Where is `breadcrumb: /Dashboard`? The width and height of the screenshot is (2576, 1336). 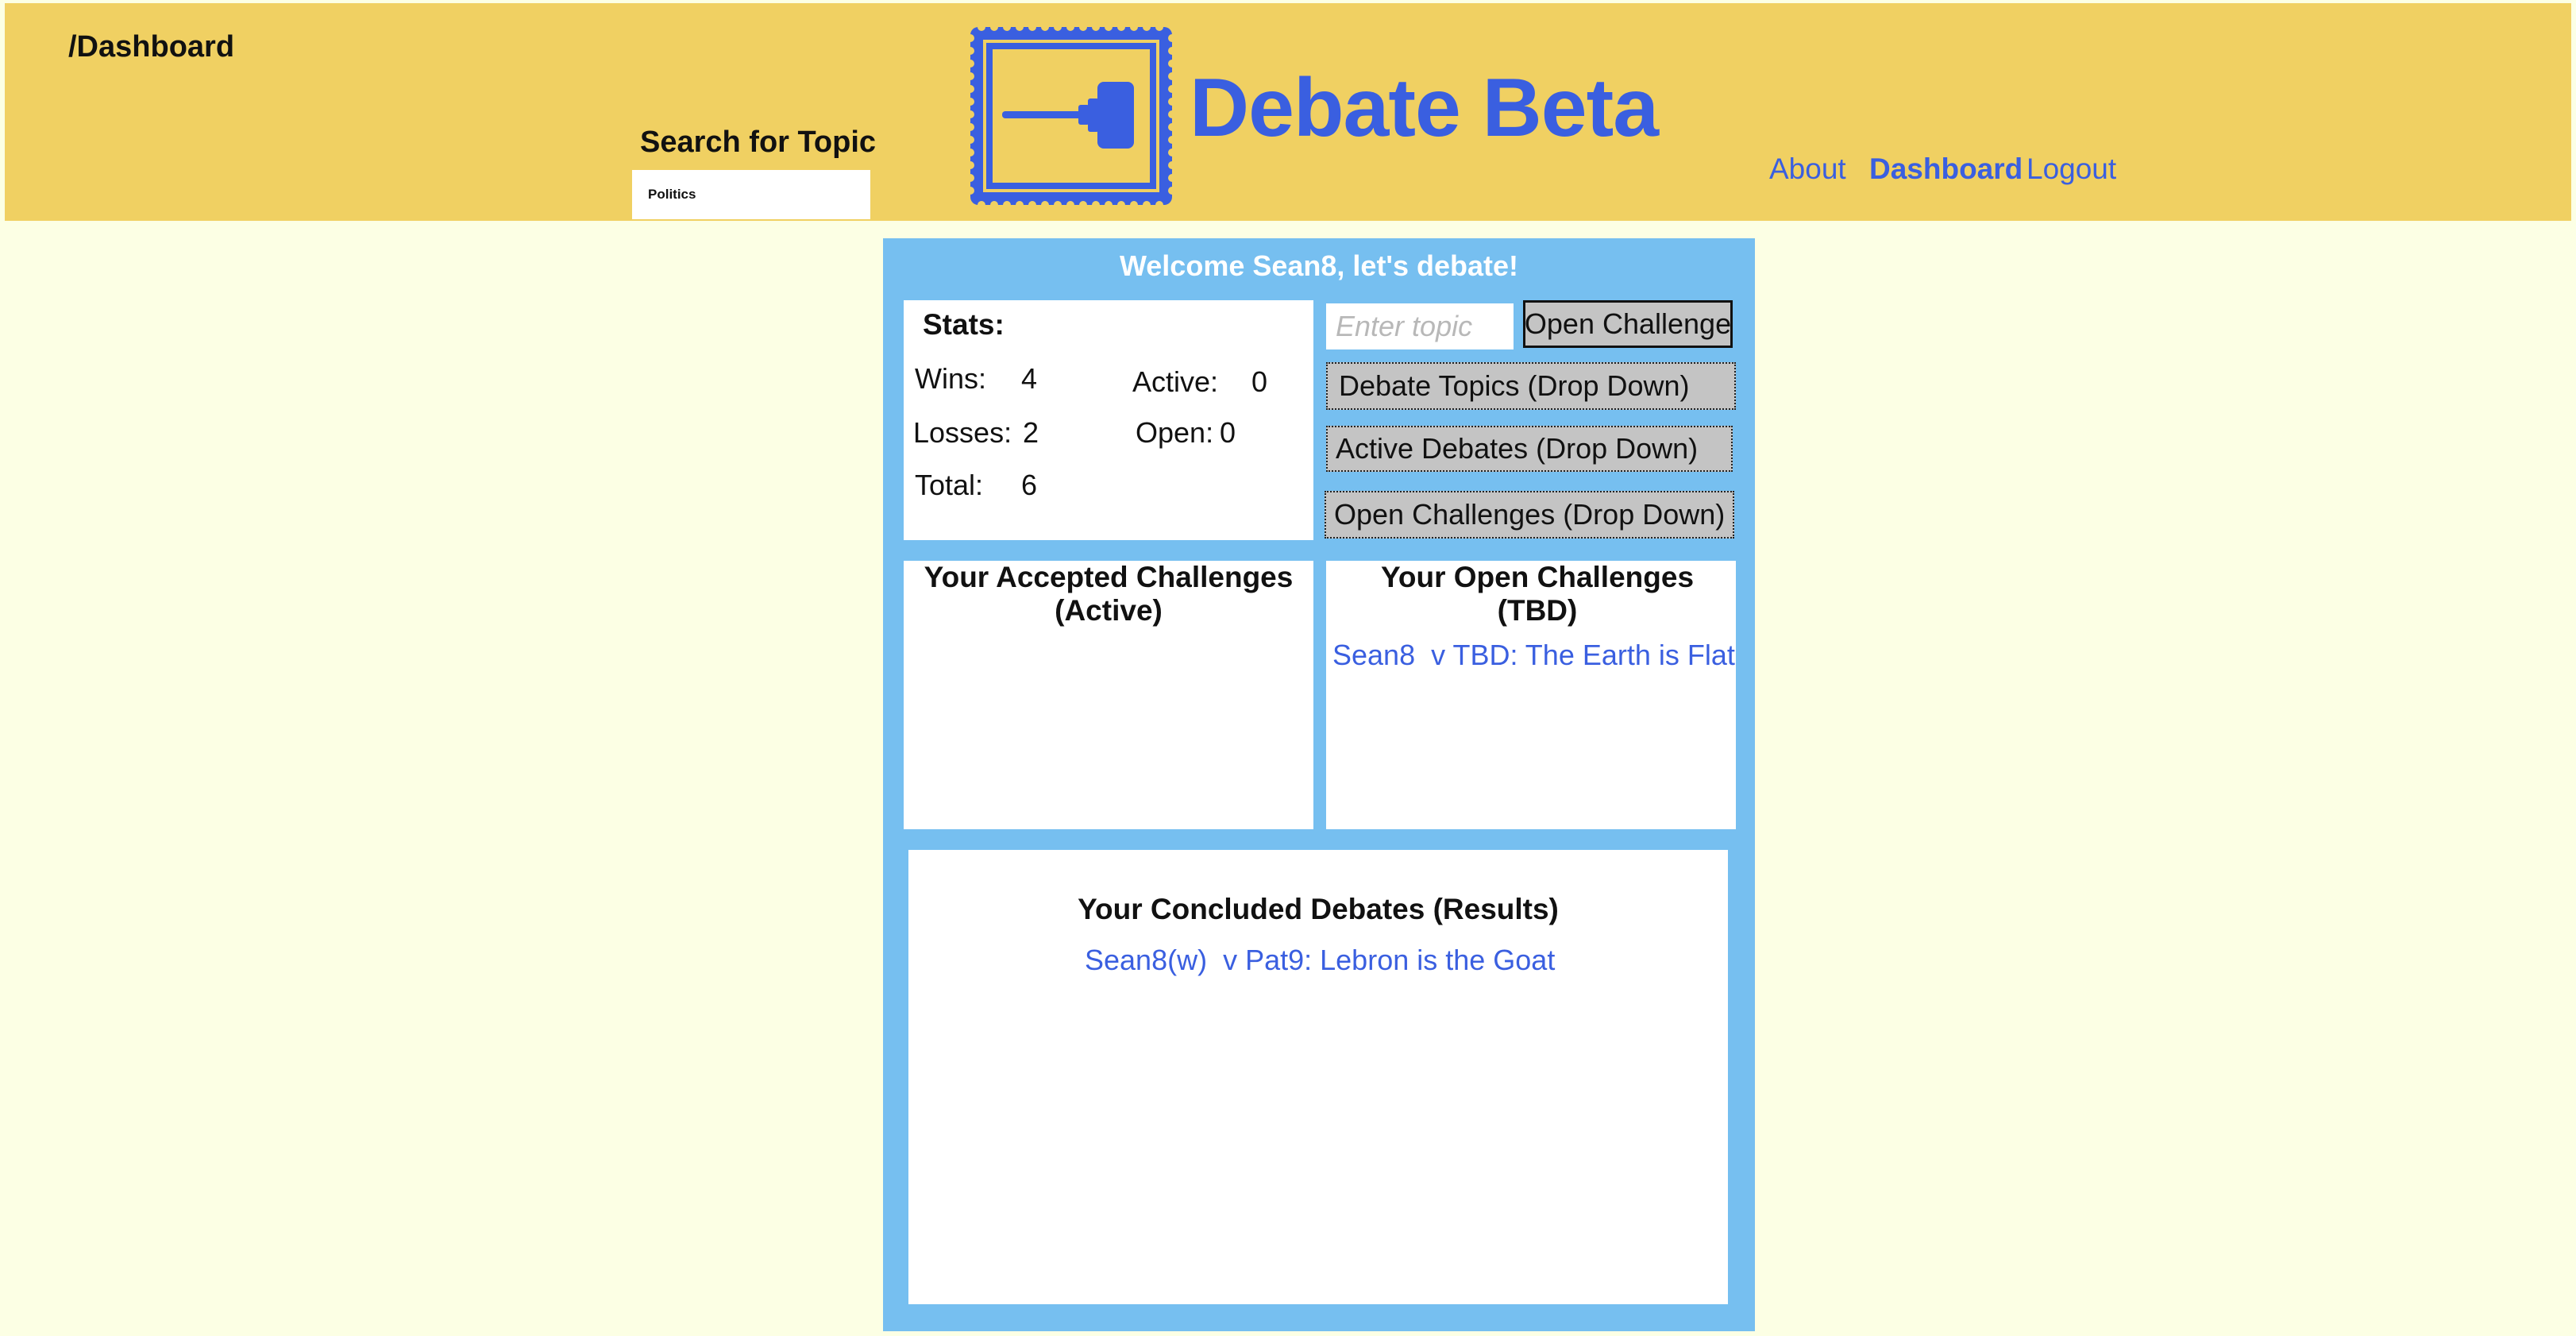
breadcrumb: /Dashboard is located at coordinates (151, 47).